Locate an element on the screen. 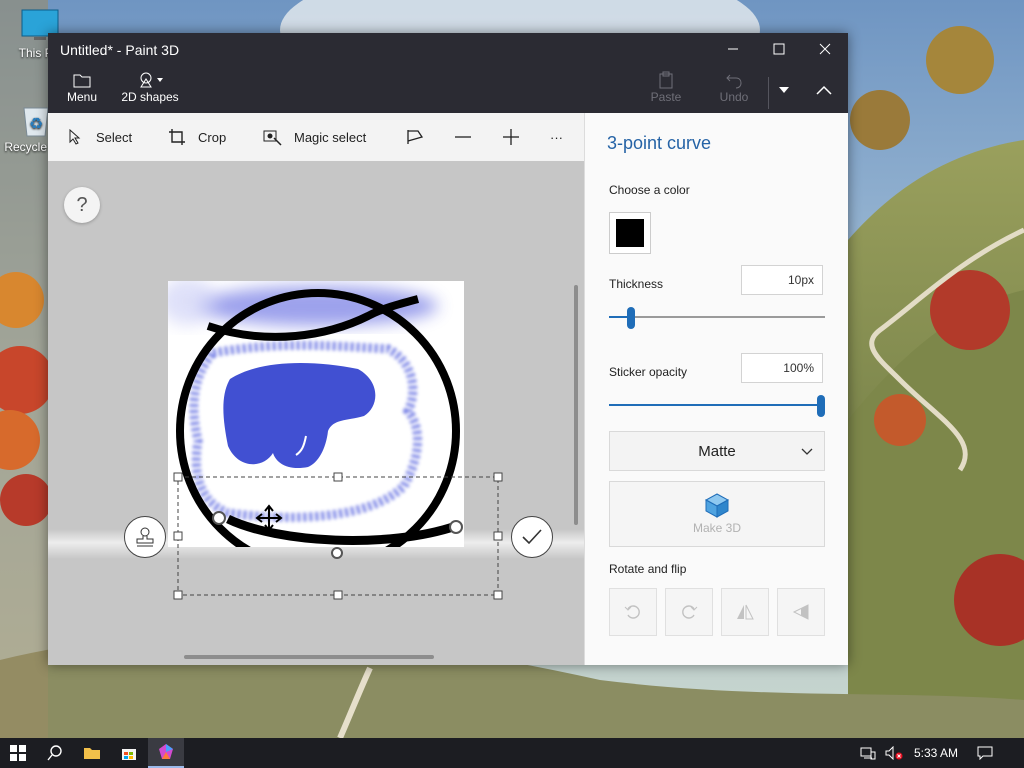 The image size is (1024, 768). rotate-right-button is located at coordinates (689, 612).